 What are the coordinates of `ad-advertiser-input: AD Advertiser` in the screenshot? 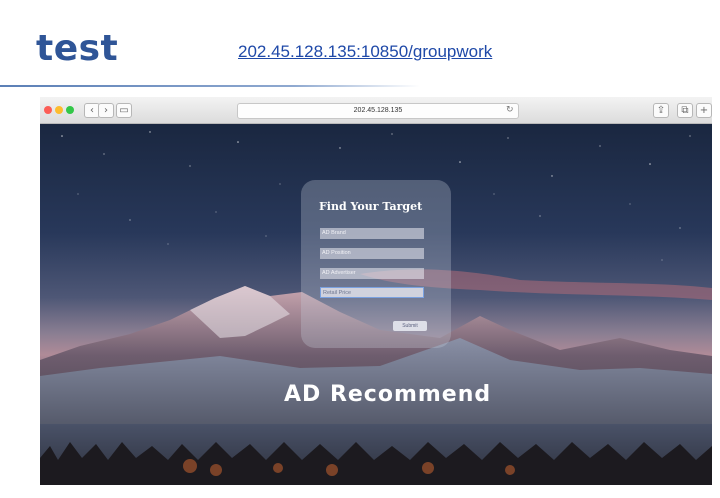 It's located at (372, 273).